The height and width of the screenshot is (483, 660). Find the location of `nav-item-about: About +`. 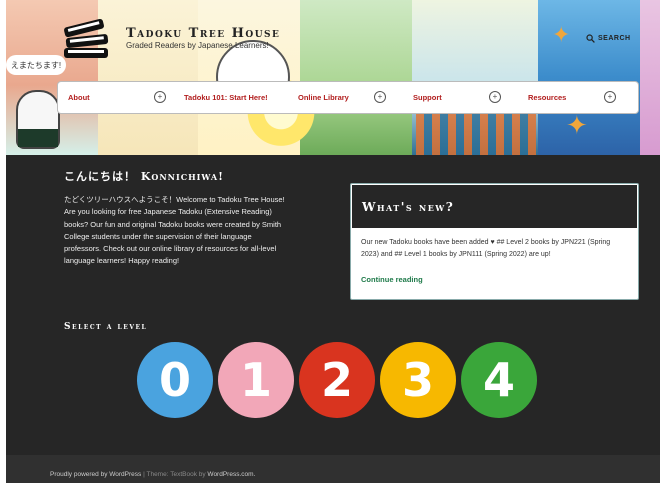

nav-item-about: About + is located at coordinates (116, 97).